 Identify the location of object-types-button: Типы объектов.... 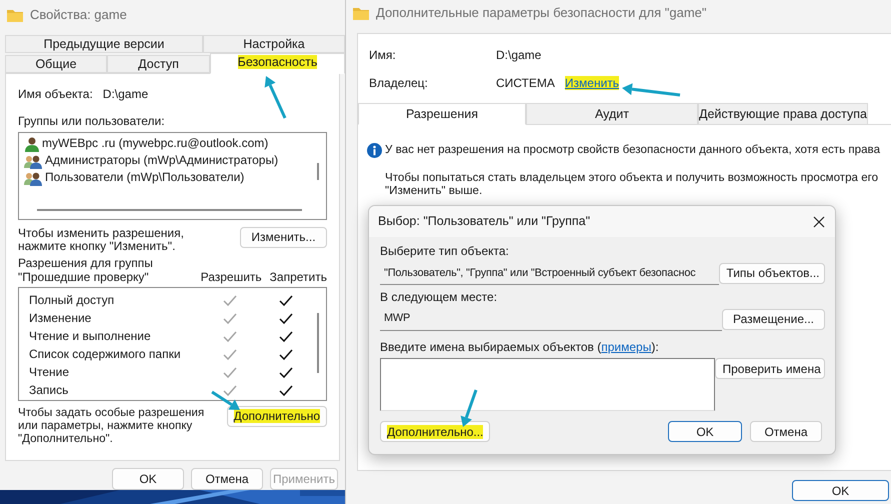
(772, 273).